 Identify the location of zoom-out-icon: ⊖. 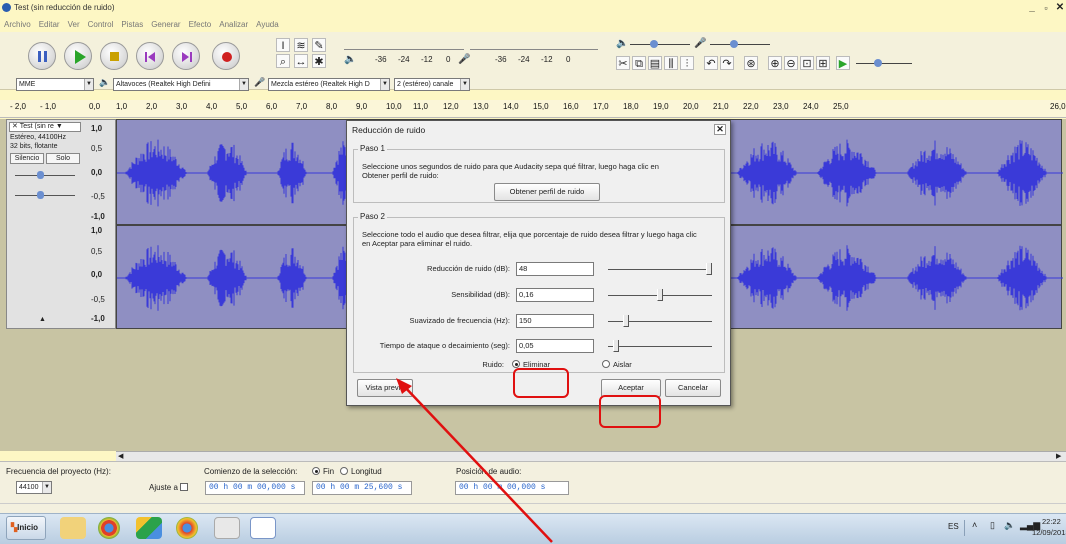
(791, 63).